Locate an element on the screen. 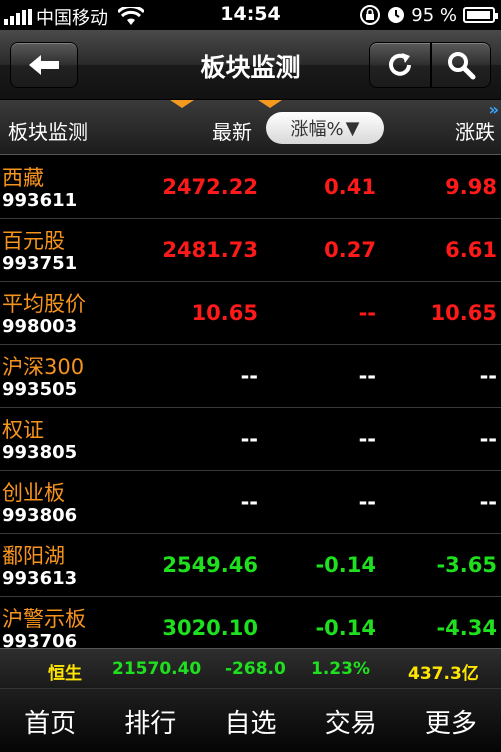 Image resolution: width=501 pixels, height=752 pixels. list-item: 权证 993805 -- -- -- is located at coordinates (250, 439).